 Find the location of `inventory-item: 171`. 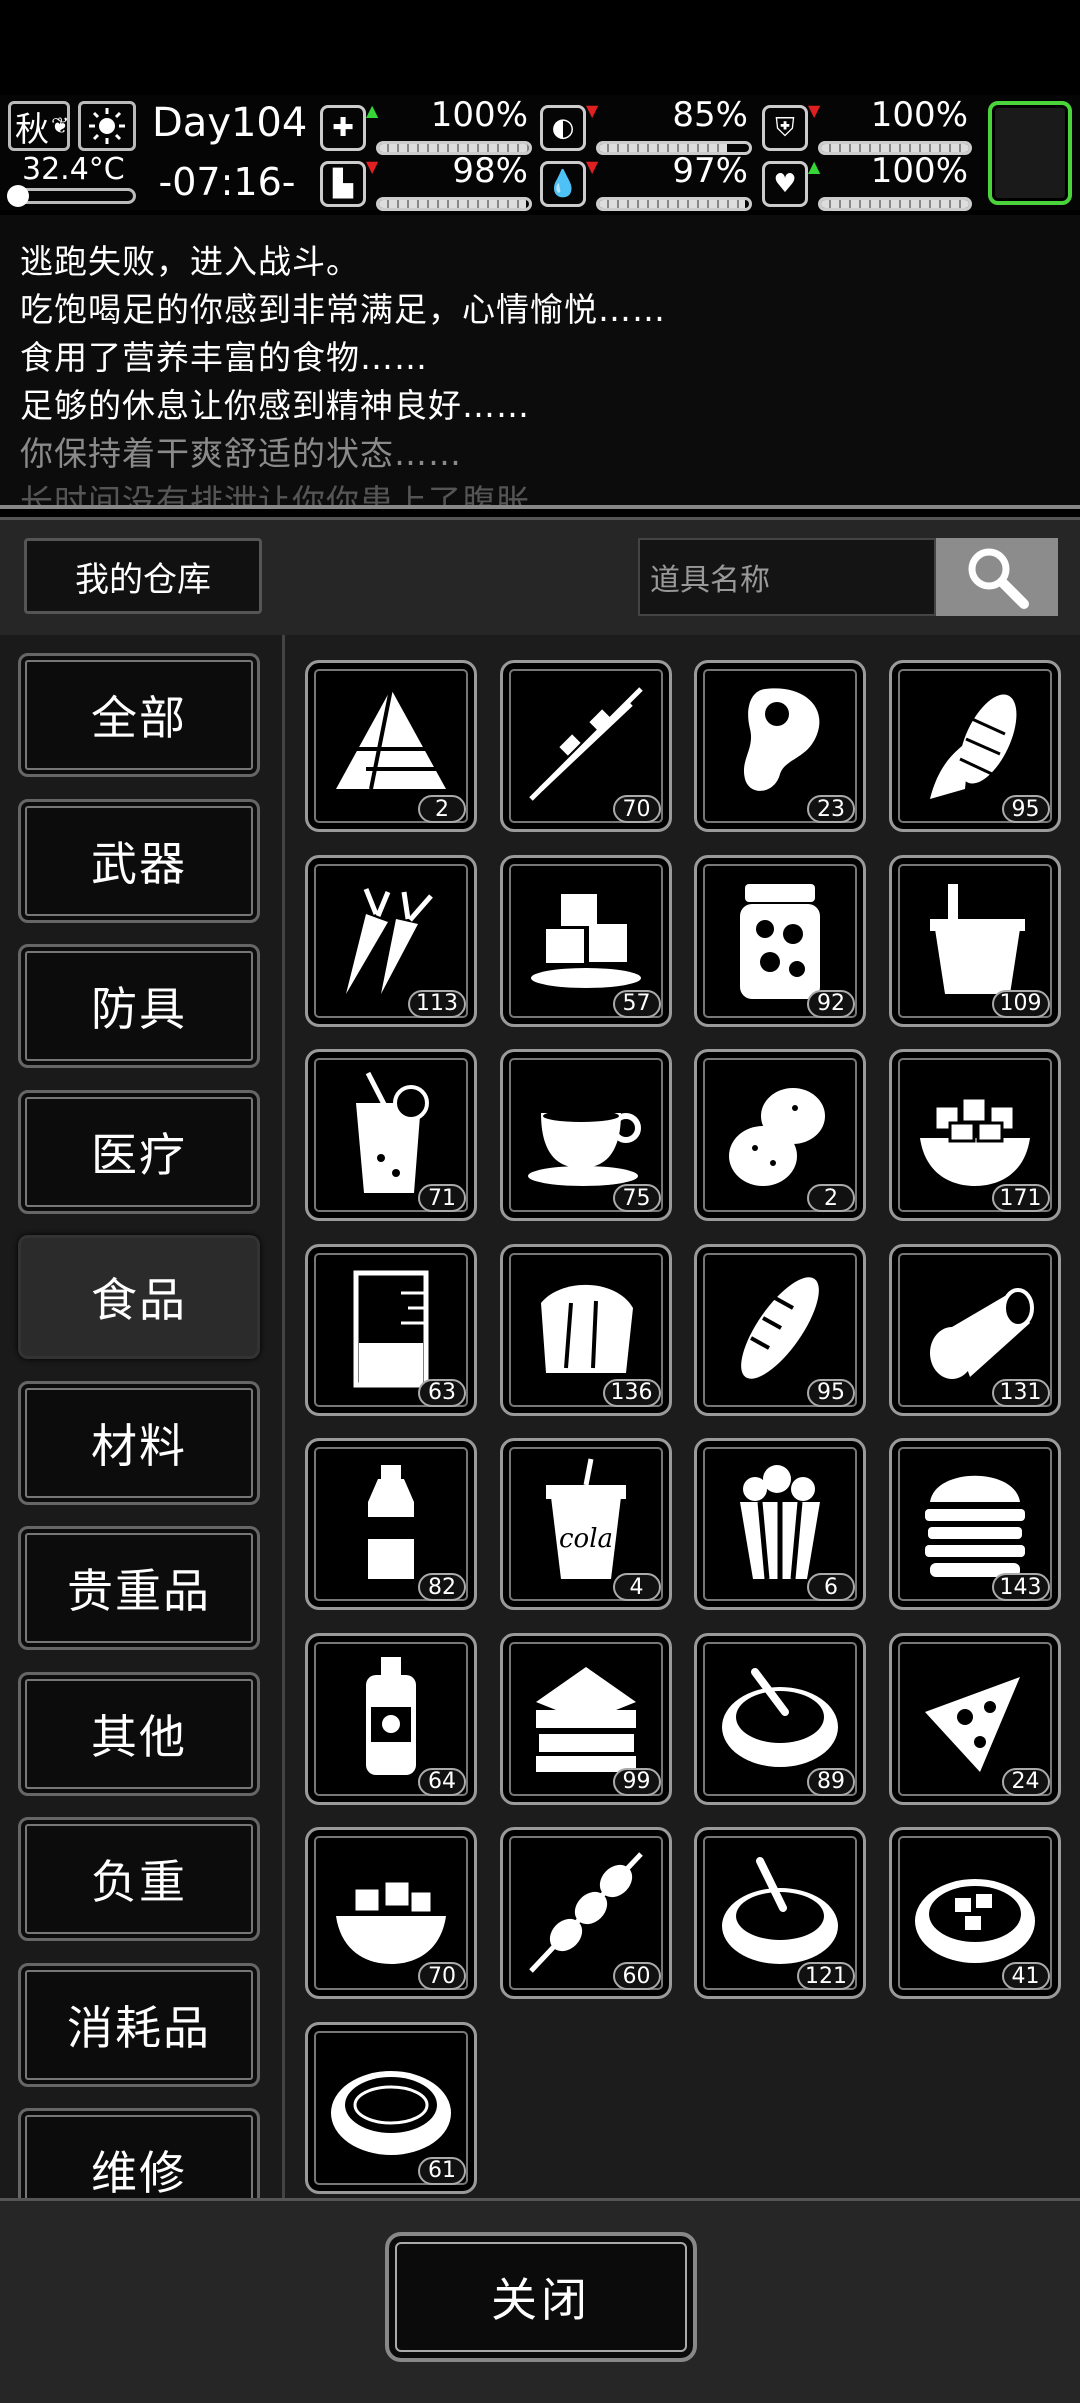

inventory-item: 171 is located at coordinates (974, 1135).